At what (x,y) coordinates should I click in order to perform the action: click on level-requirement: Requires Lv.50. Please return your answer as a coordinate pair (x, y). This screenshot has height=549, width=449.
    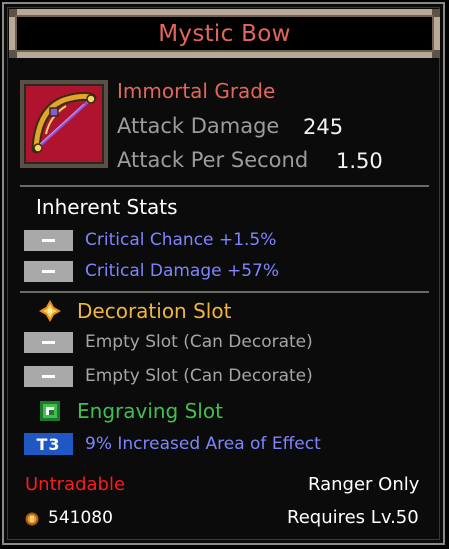
    Looking at the image, I should click on (353, 517).